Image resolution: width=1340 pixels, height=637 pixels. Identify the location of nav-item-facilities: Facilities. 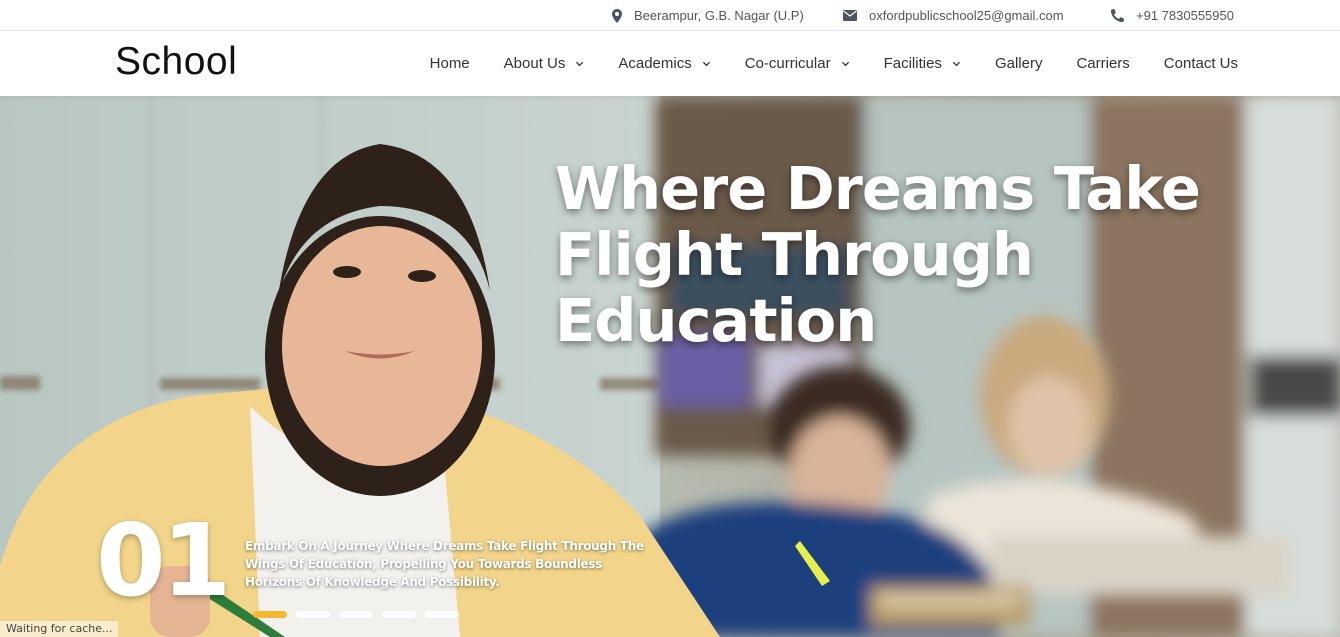
(922, 63).